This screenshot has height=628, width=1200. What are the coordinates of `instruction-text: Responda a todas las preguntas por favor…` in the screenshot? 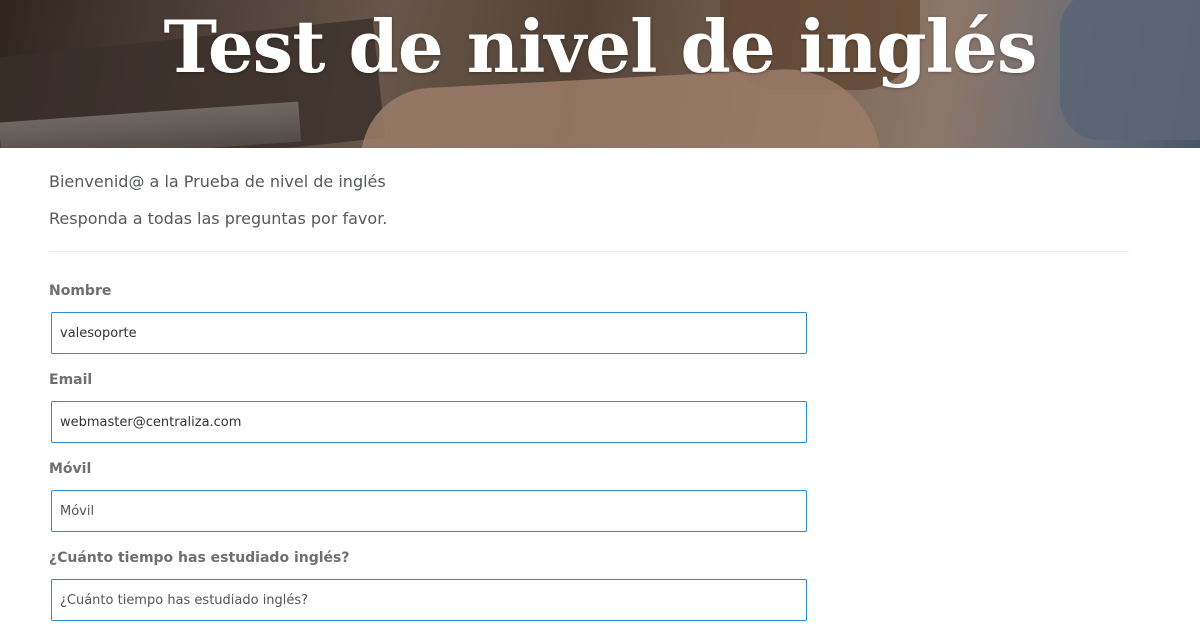 It's located at (218, 218).